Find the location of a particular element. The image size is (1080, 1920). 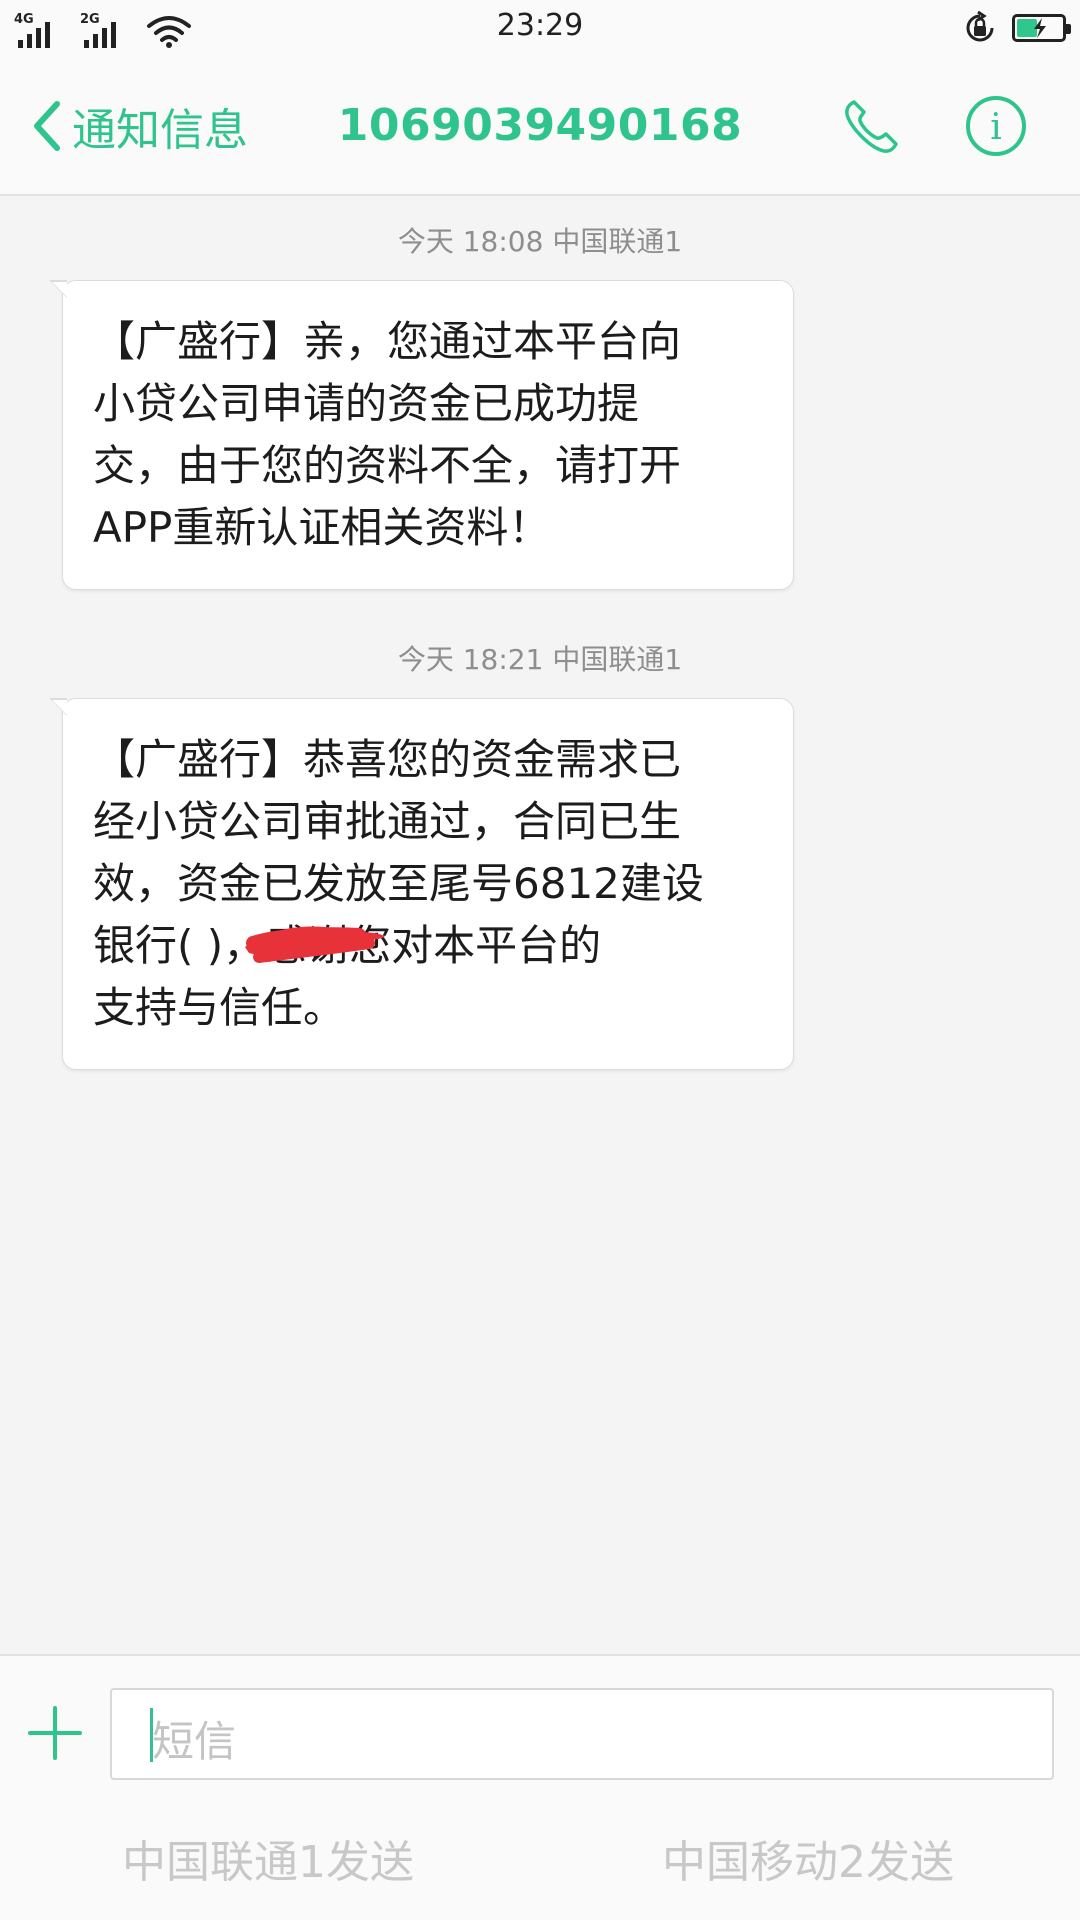

add-attachment-icon is located at coordinates (55, 1733).